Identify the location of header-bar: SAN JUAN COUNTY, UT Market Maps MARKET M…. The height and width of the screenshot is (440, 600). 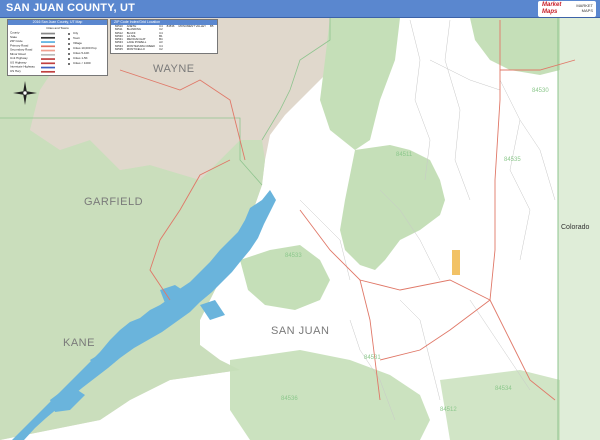
(300, 9).